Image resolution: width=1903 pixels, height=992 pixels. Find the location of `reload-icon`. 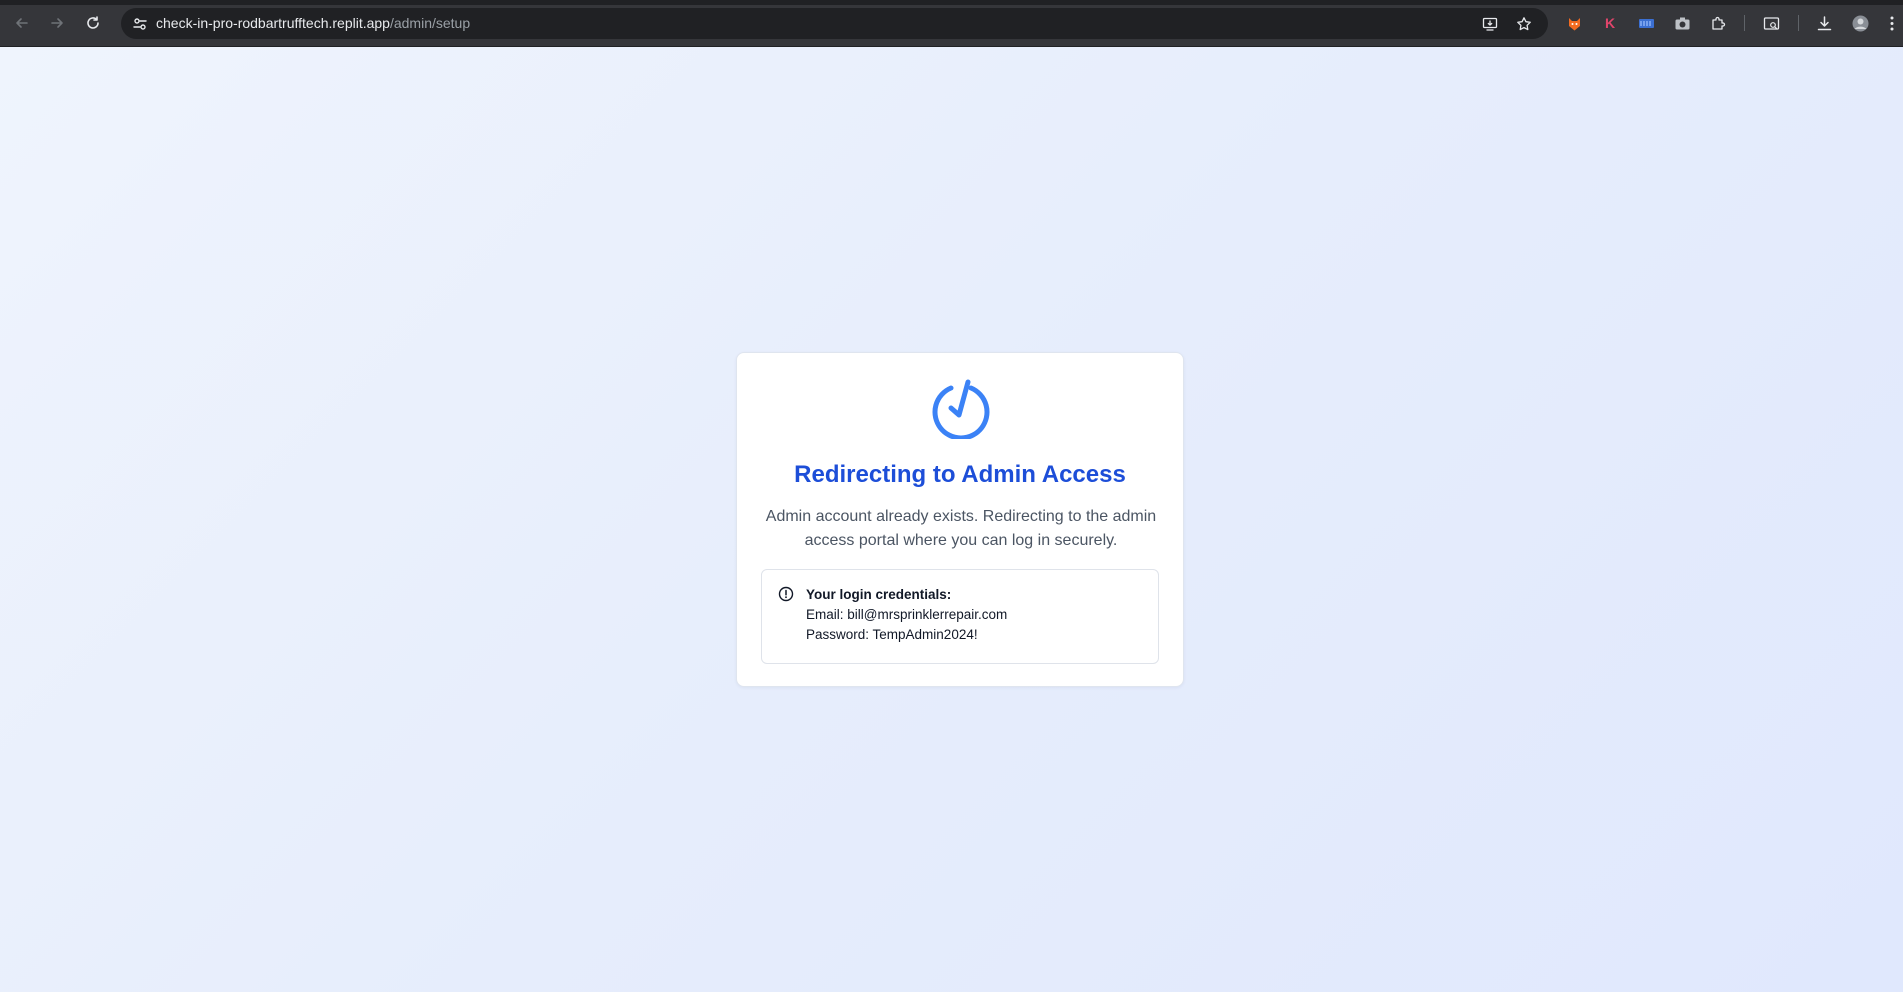

reload-icon is located at coordinates (93, 22).